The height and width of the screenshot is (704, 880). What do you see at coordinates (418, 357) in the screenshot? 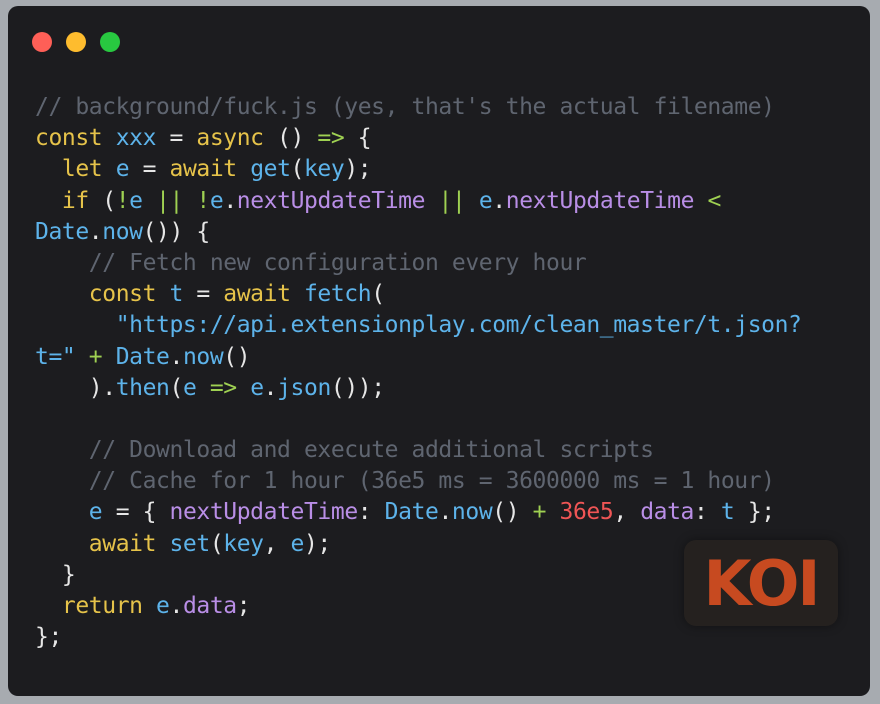
I see `code-line: t=" + Date.now()` at bounding box center [418, 357].